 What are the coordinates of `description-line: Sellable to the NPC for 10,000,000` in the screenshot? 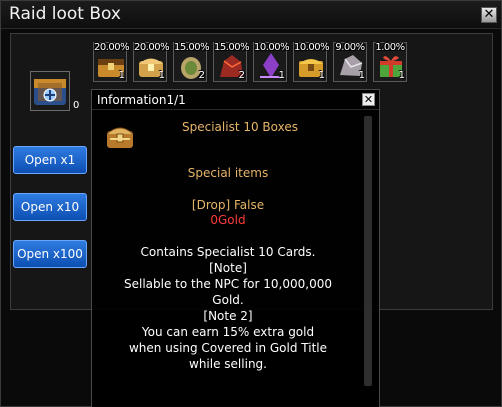 It's located at (228, 284).